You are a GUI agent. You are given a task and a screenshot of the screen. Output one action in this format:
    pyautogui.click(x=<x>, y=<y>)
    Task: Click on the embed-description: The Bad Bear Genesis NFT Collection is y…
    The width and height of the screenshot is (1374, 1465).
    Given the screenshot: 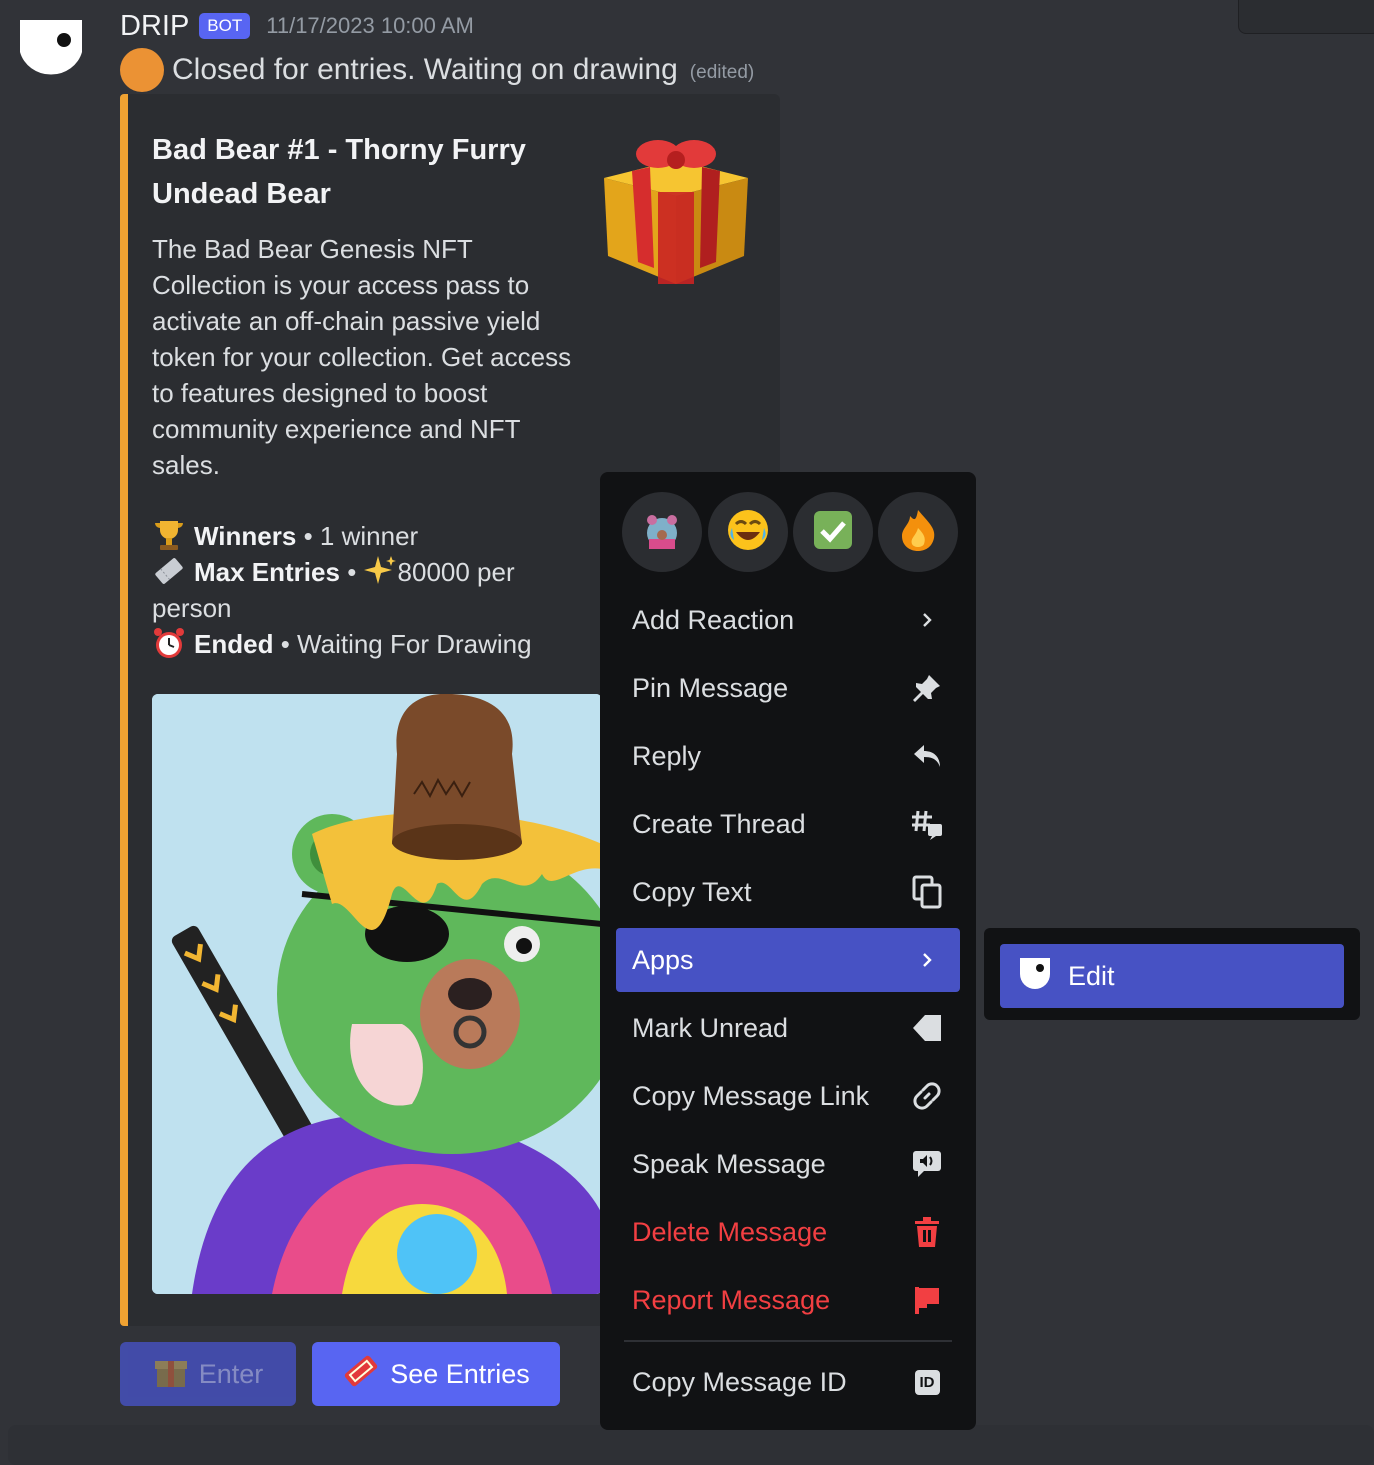 What is the action you would take?
    pyautogui.click(x=362, y=357)
    